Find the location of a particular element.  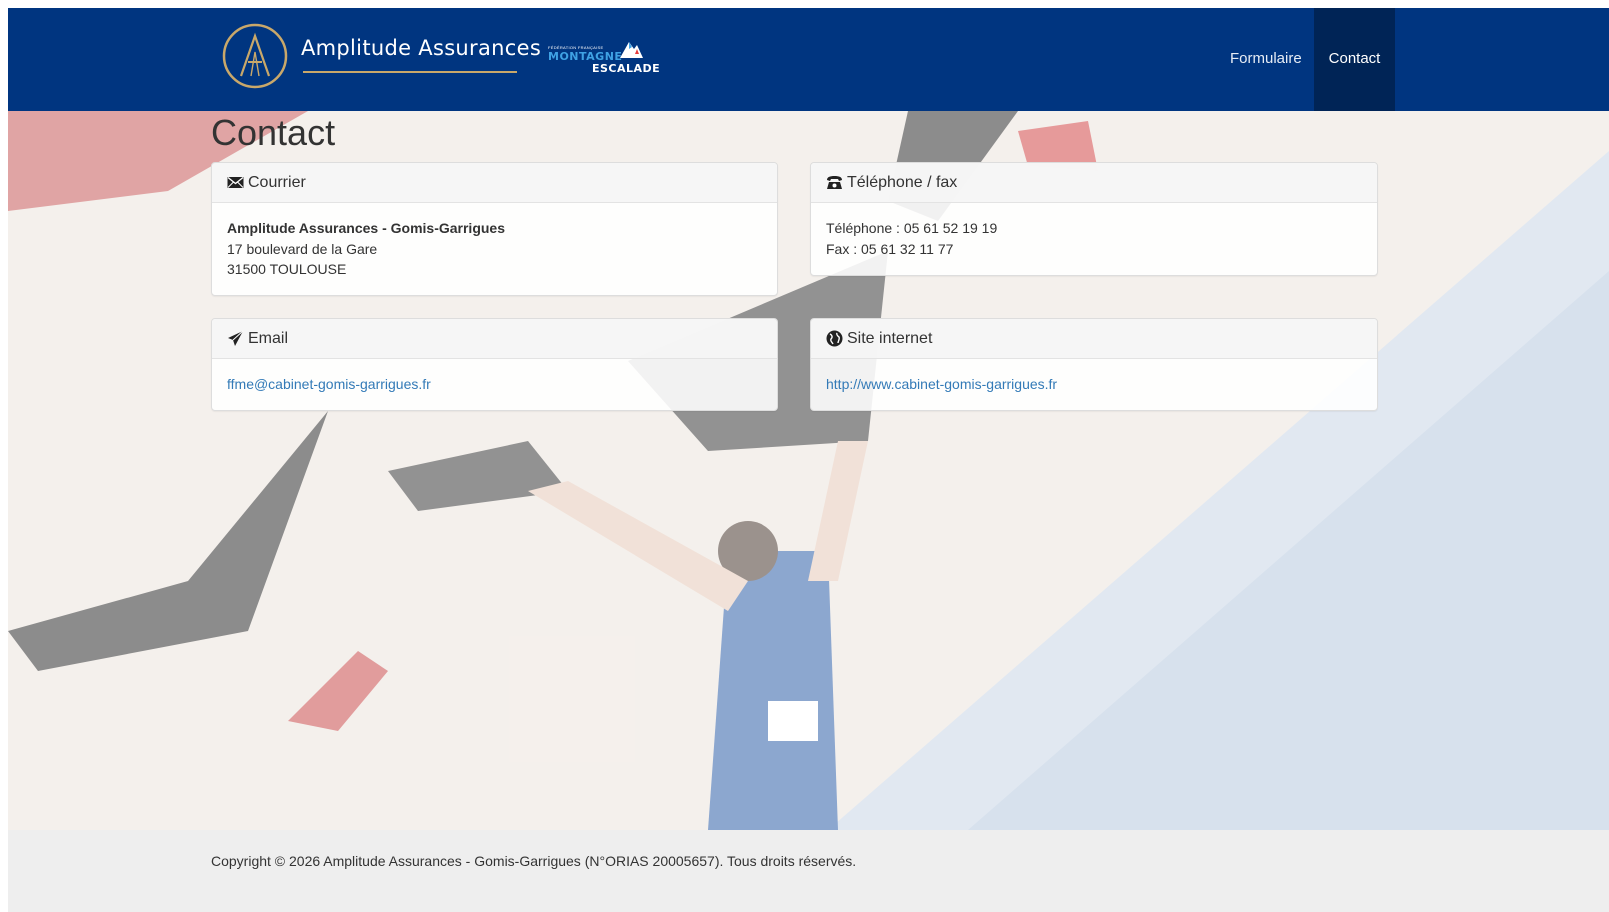

send-icon is located at coordinates (235, 338).